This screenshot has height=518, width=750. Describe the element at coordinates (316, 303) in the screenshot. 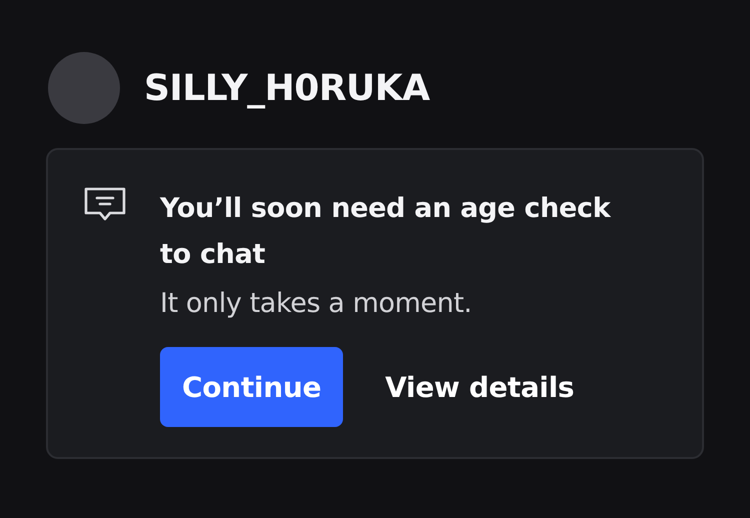

I see `notice-subtitle: It only takes a moment.` at that location.